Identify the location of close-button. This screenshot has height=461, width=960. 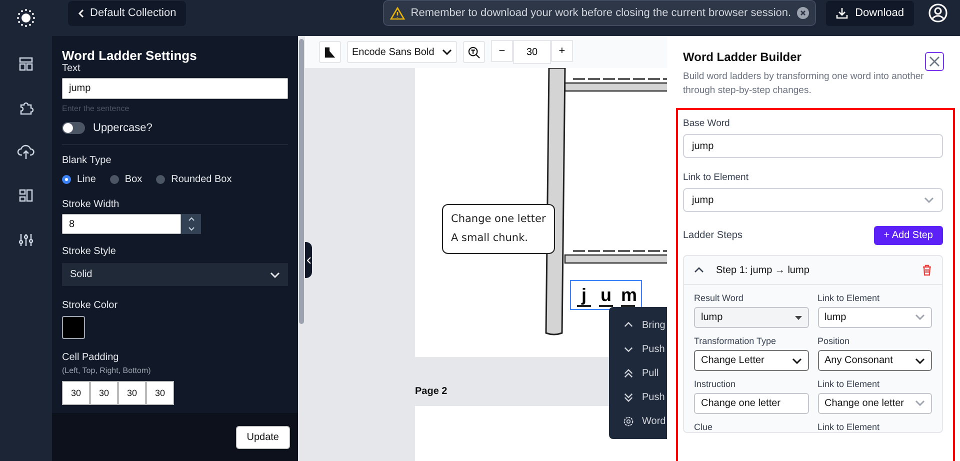
(934, 61).